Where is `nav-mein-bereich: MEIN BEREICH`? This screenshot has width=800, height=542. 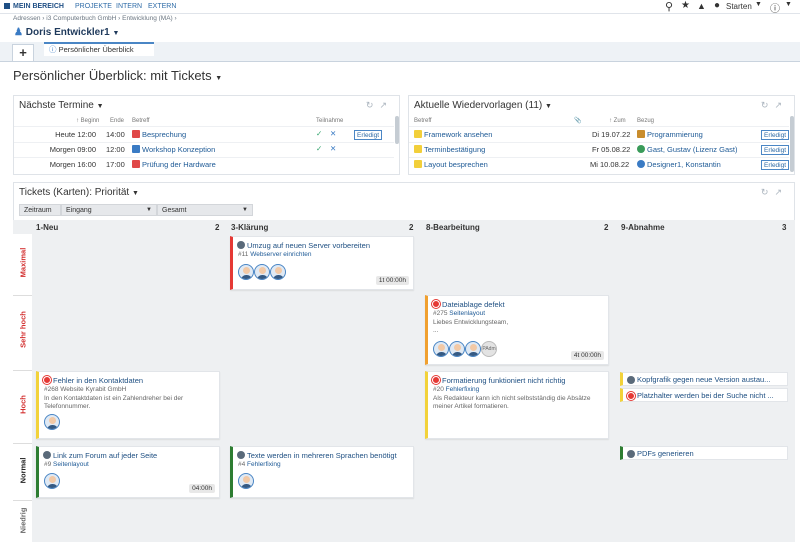 nav-mein-bereich: MEIN BEREICH is located at coordinates (38, 6).